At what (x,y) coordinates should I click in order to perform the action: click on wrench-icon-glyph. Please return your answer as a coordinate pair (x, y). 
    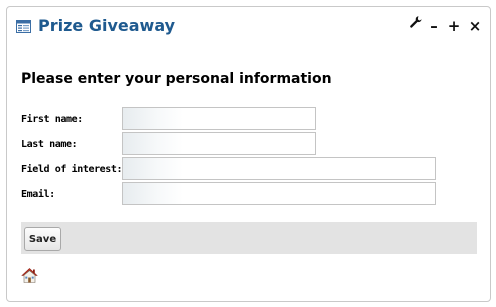
    Looking at the image, I should click on (416, 22).